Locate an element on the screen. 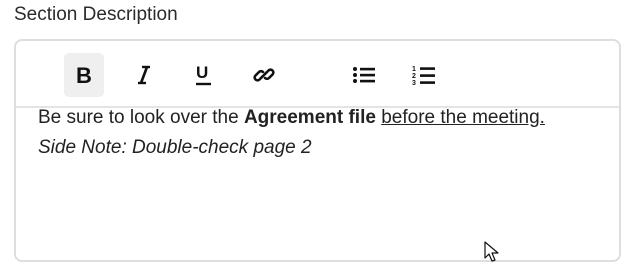 The image size is (629, 276). bulleted-list-button is located at coordinates (364, 75).